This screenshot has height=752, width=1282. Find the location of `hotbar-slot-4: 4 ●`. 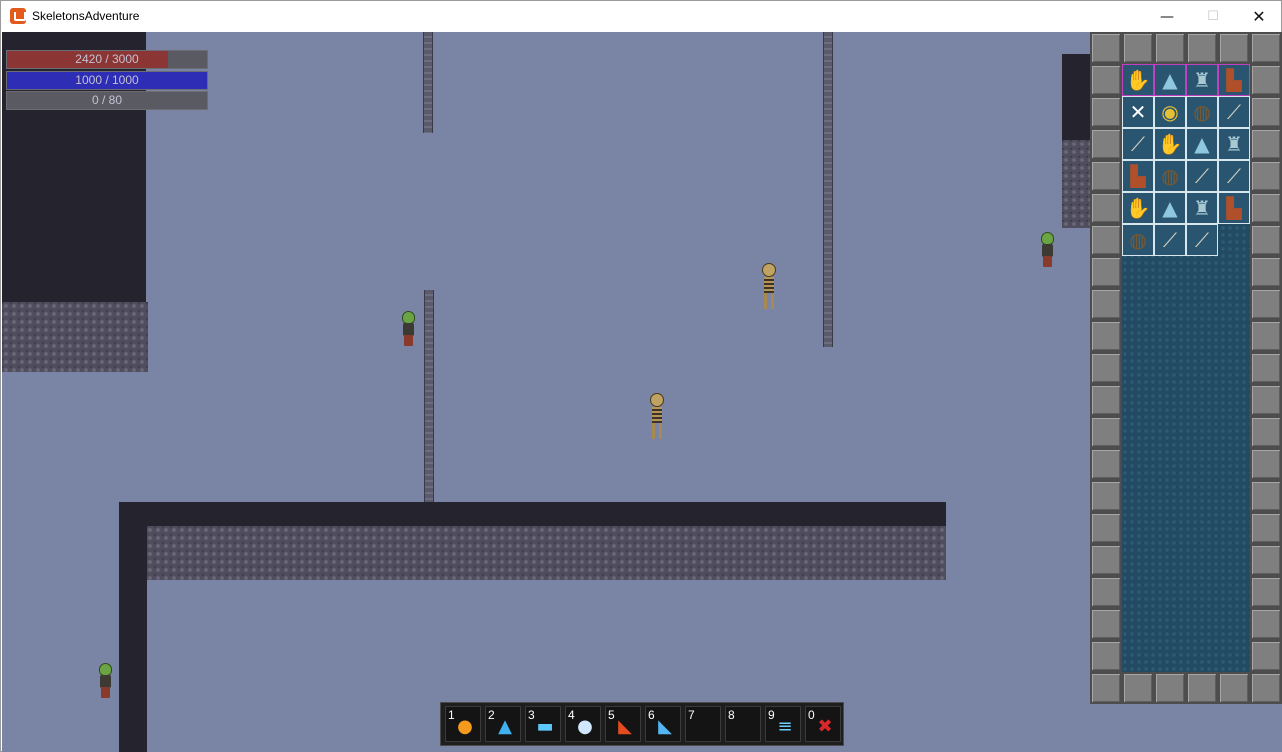

hotbar-slot-4: 4 ● is located at coordinates (583, 724).